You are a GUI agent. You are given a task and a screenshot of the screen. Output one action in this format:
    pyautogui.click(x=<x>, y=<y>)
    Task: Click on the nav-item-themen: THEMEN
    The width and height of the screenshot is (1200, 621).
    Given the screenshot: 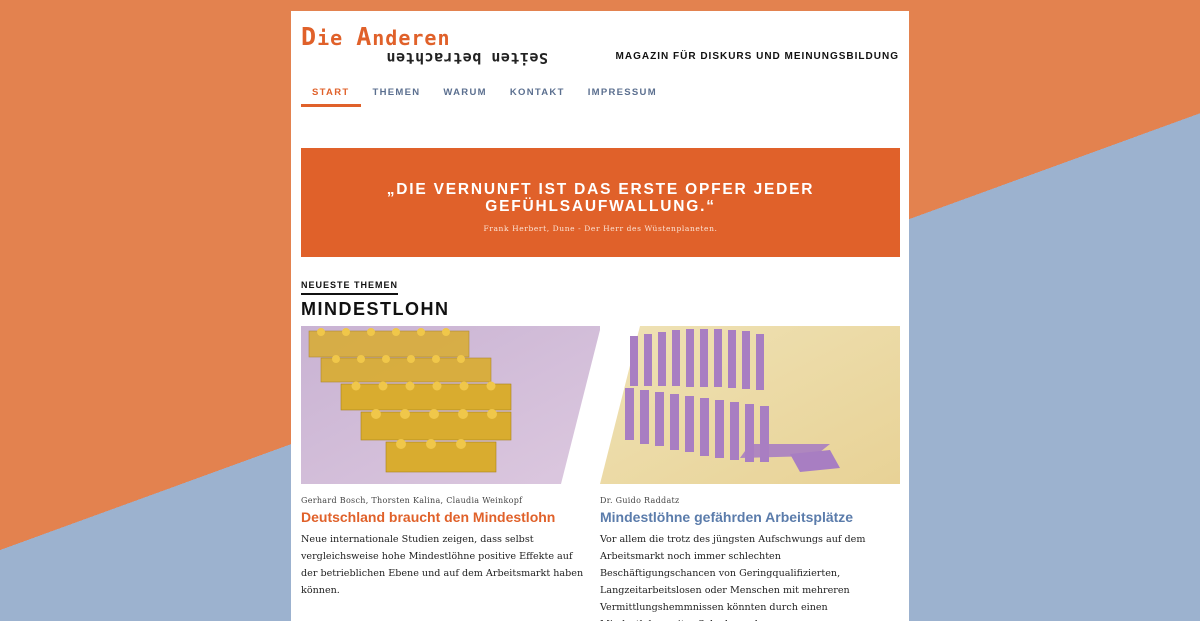 What is the action you would take?
    pyautogui.click(x=396, y=94)
    